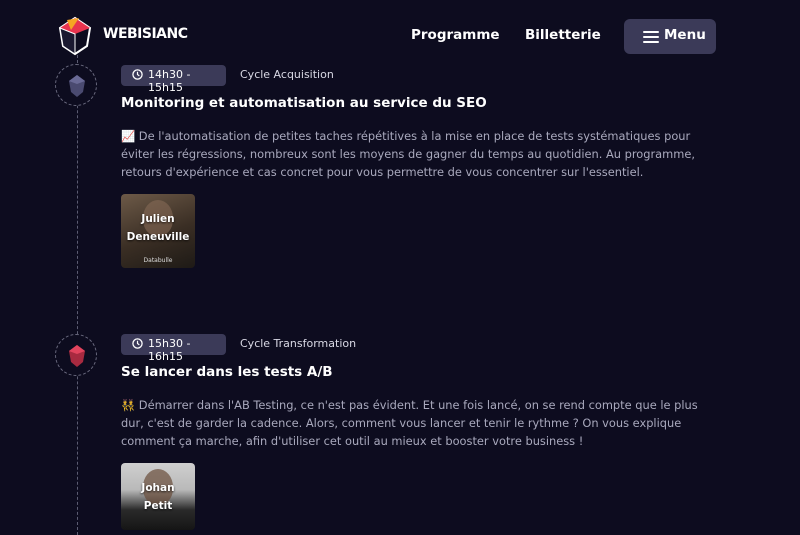 This screenshot has width=800, height=535. I want to click on timeline-line, so click(77, 295).